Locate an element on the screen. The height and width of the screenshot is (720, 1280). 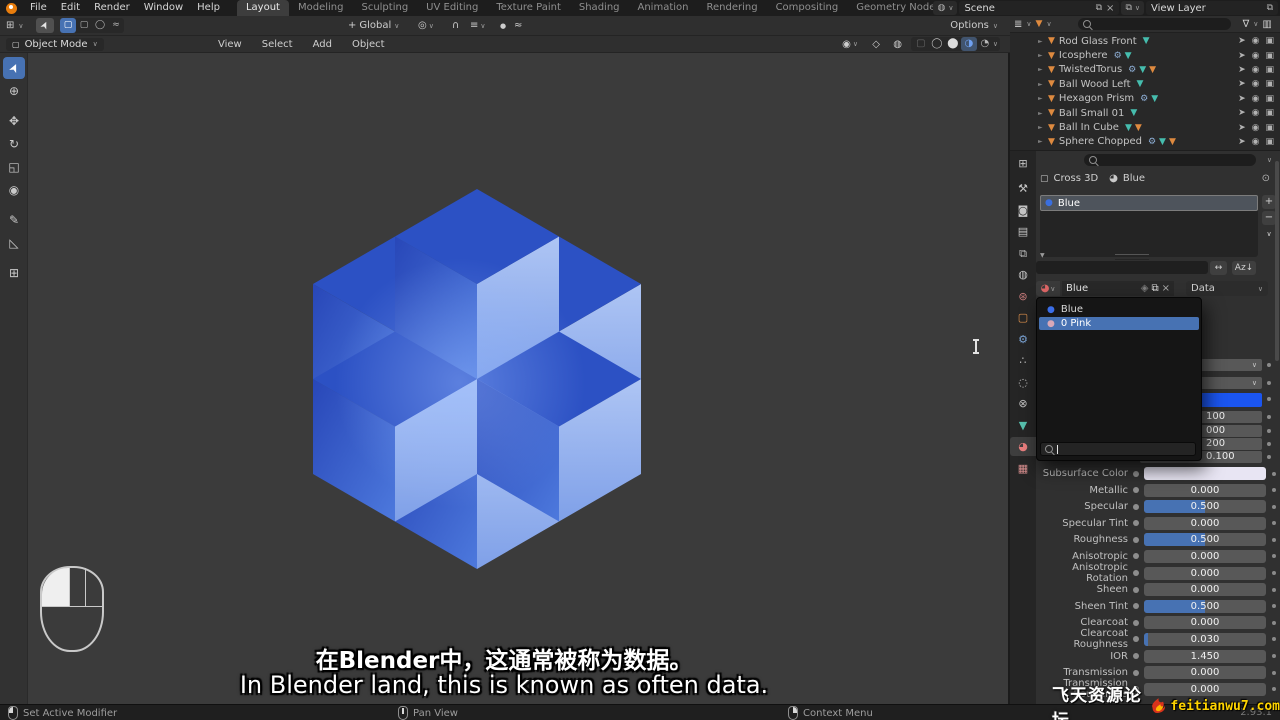
add-slot-button: + is located at coordinates (1269, 202).